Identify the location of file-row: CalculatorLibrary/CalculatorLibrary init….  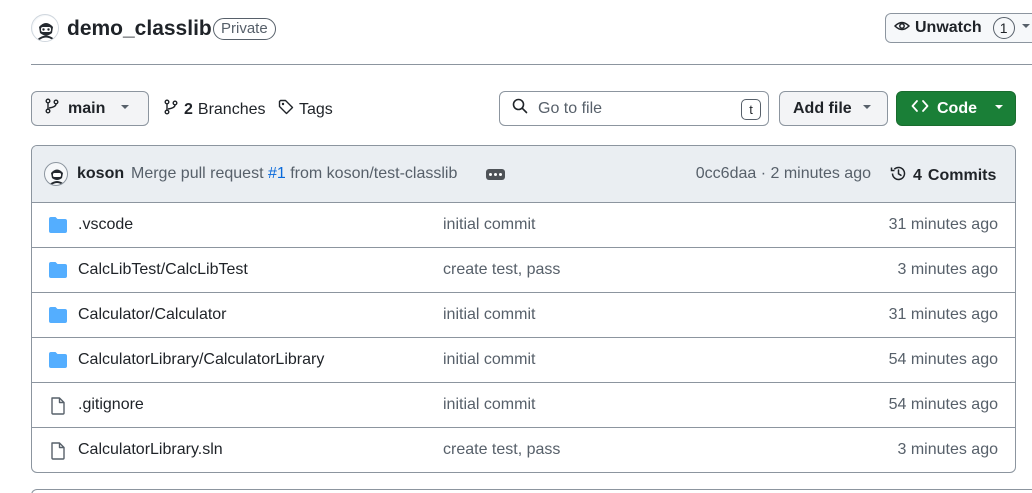
(523, 360).